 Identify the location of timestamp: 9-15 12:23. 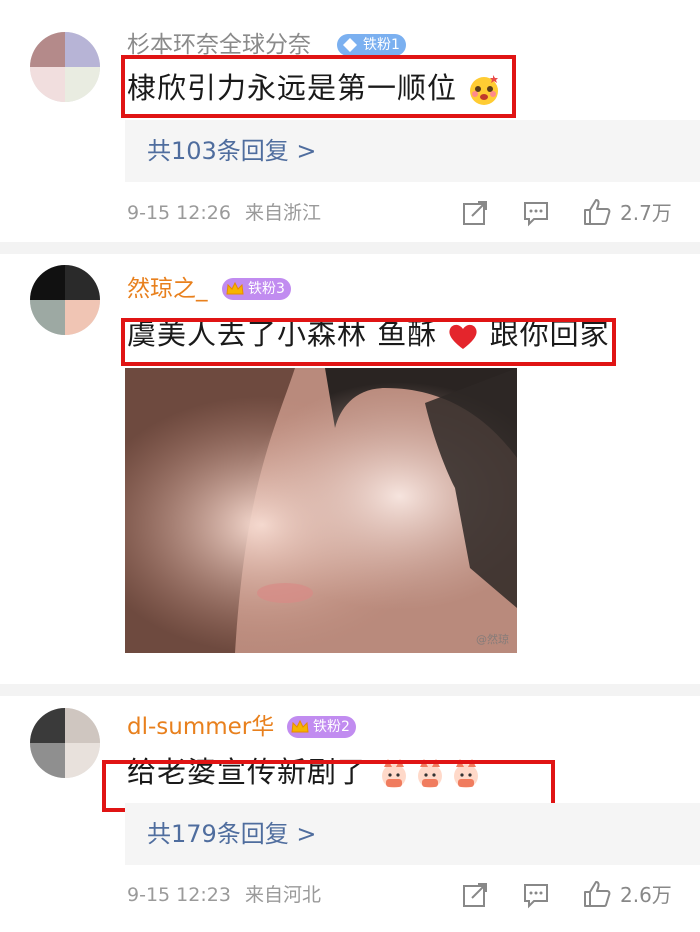
(179, 895).